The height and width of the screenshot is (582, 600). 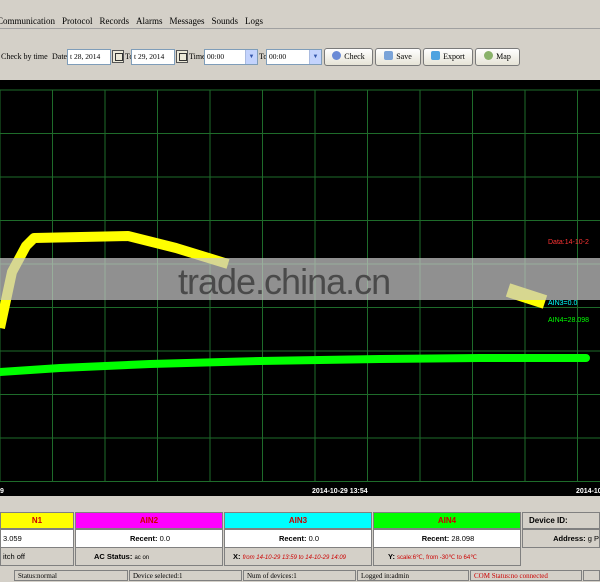 I want to click on ain4-recent-label: Recent:, so click(x=435, y=538).